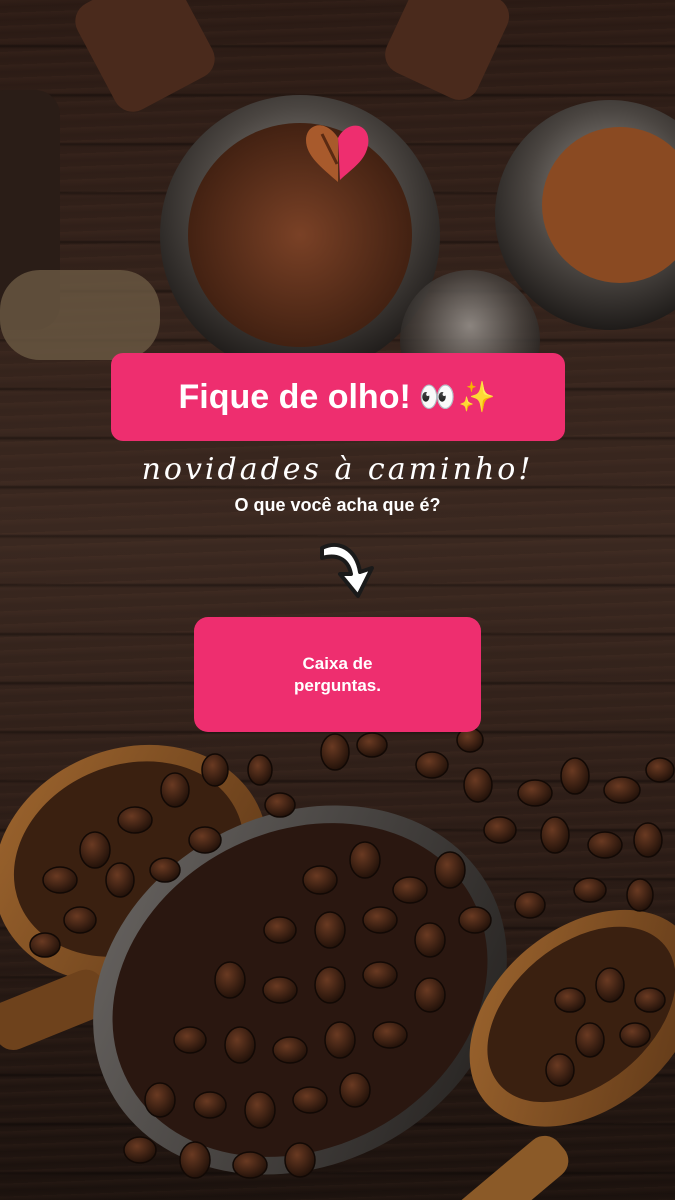 The image size is (675, 1200). Describe the element at coordinates (337, 153) in the screenshot. I see `coffee-heart-icon` at that location.